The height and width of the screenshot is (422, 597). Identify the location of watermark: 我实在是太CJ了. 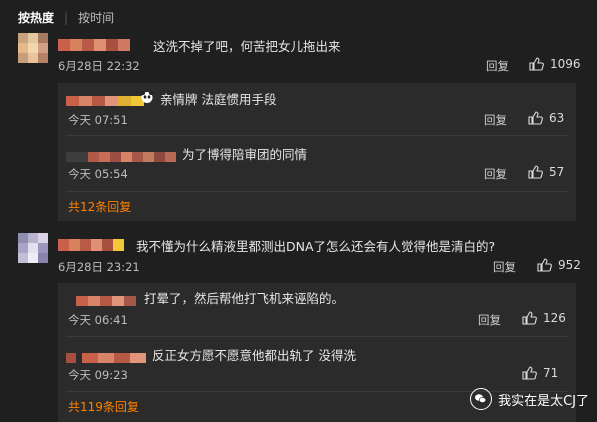
(529, 399).